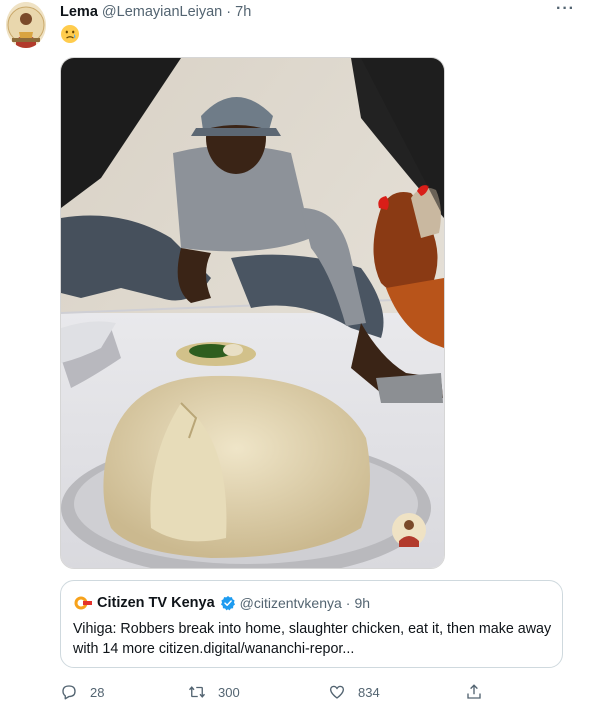 This screenshot has width=591, height=715. I want to click on crying-face-emoji, so click(70, 34).